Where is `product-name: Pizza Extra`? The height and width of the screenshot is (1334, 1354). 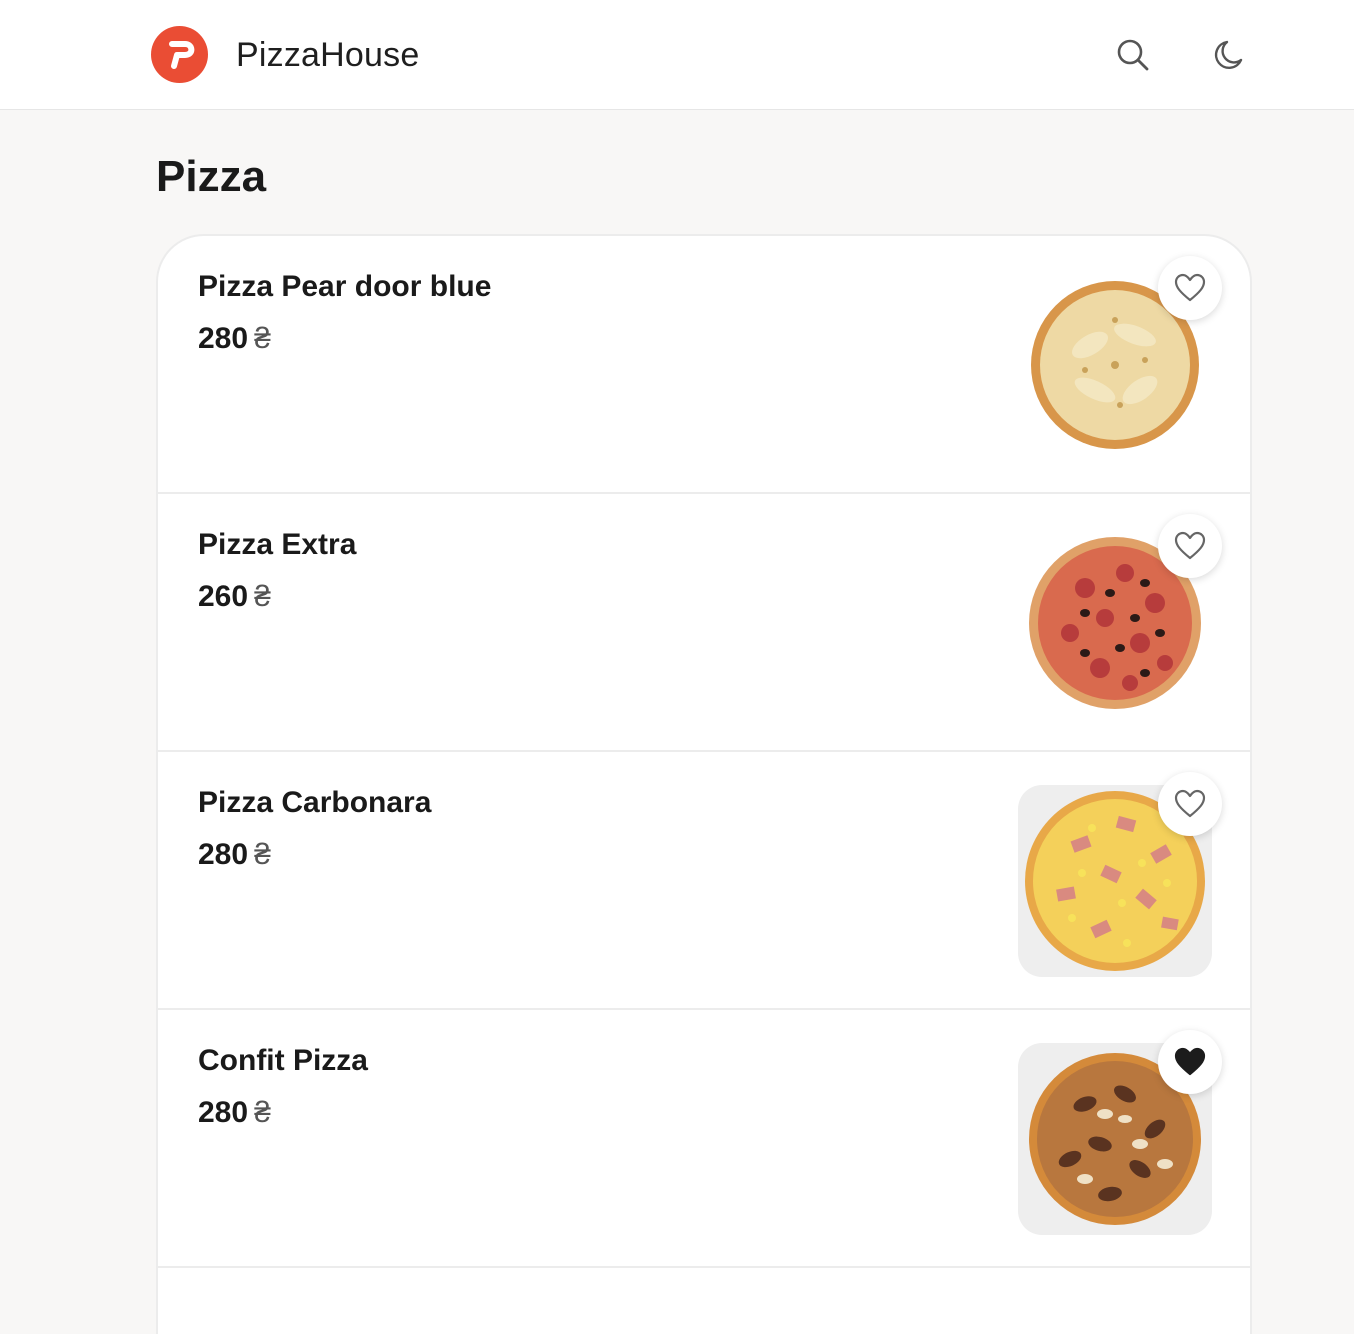 product-name: Pizza Extra is located at coordinates (277, 544).